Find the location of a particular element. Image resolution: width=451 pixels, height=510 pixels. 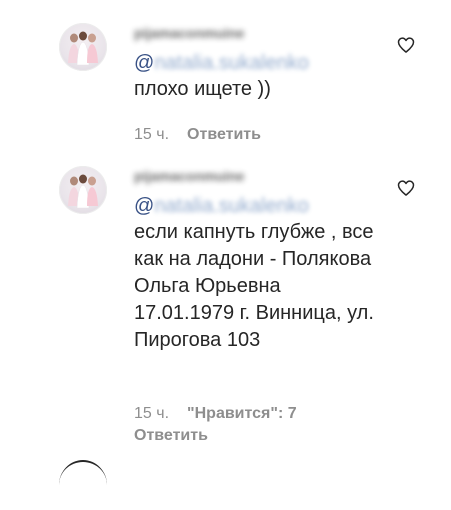

comment-meta: 15 ч. Ответить is located at coordinates (197, 135).